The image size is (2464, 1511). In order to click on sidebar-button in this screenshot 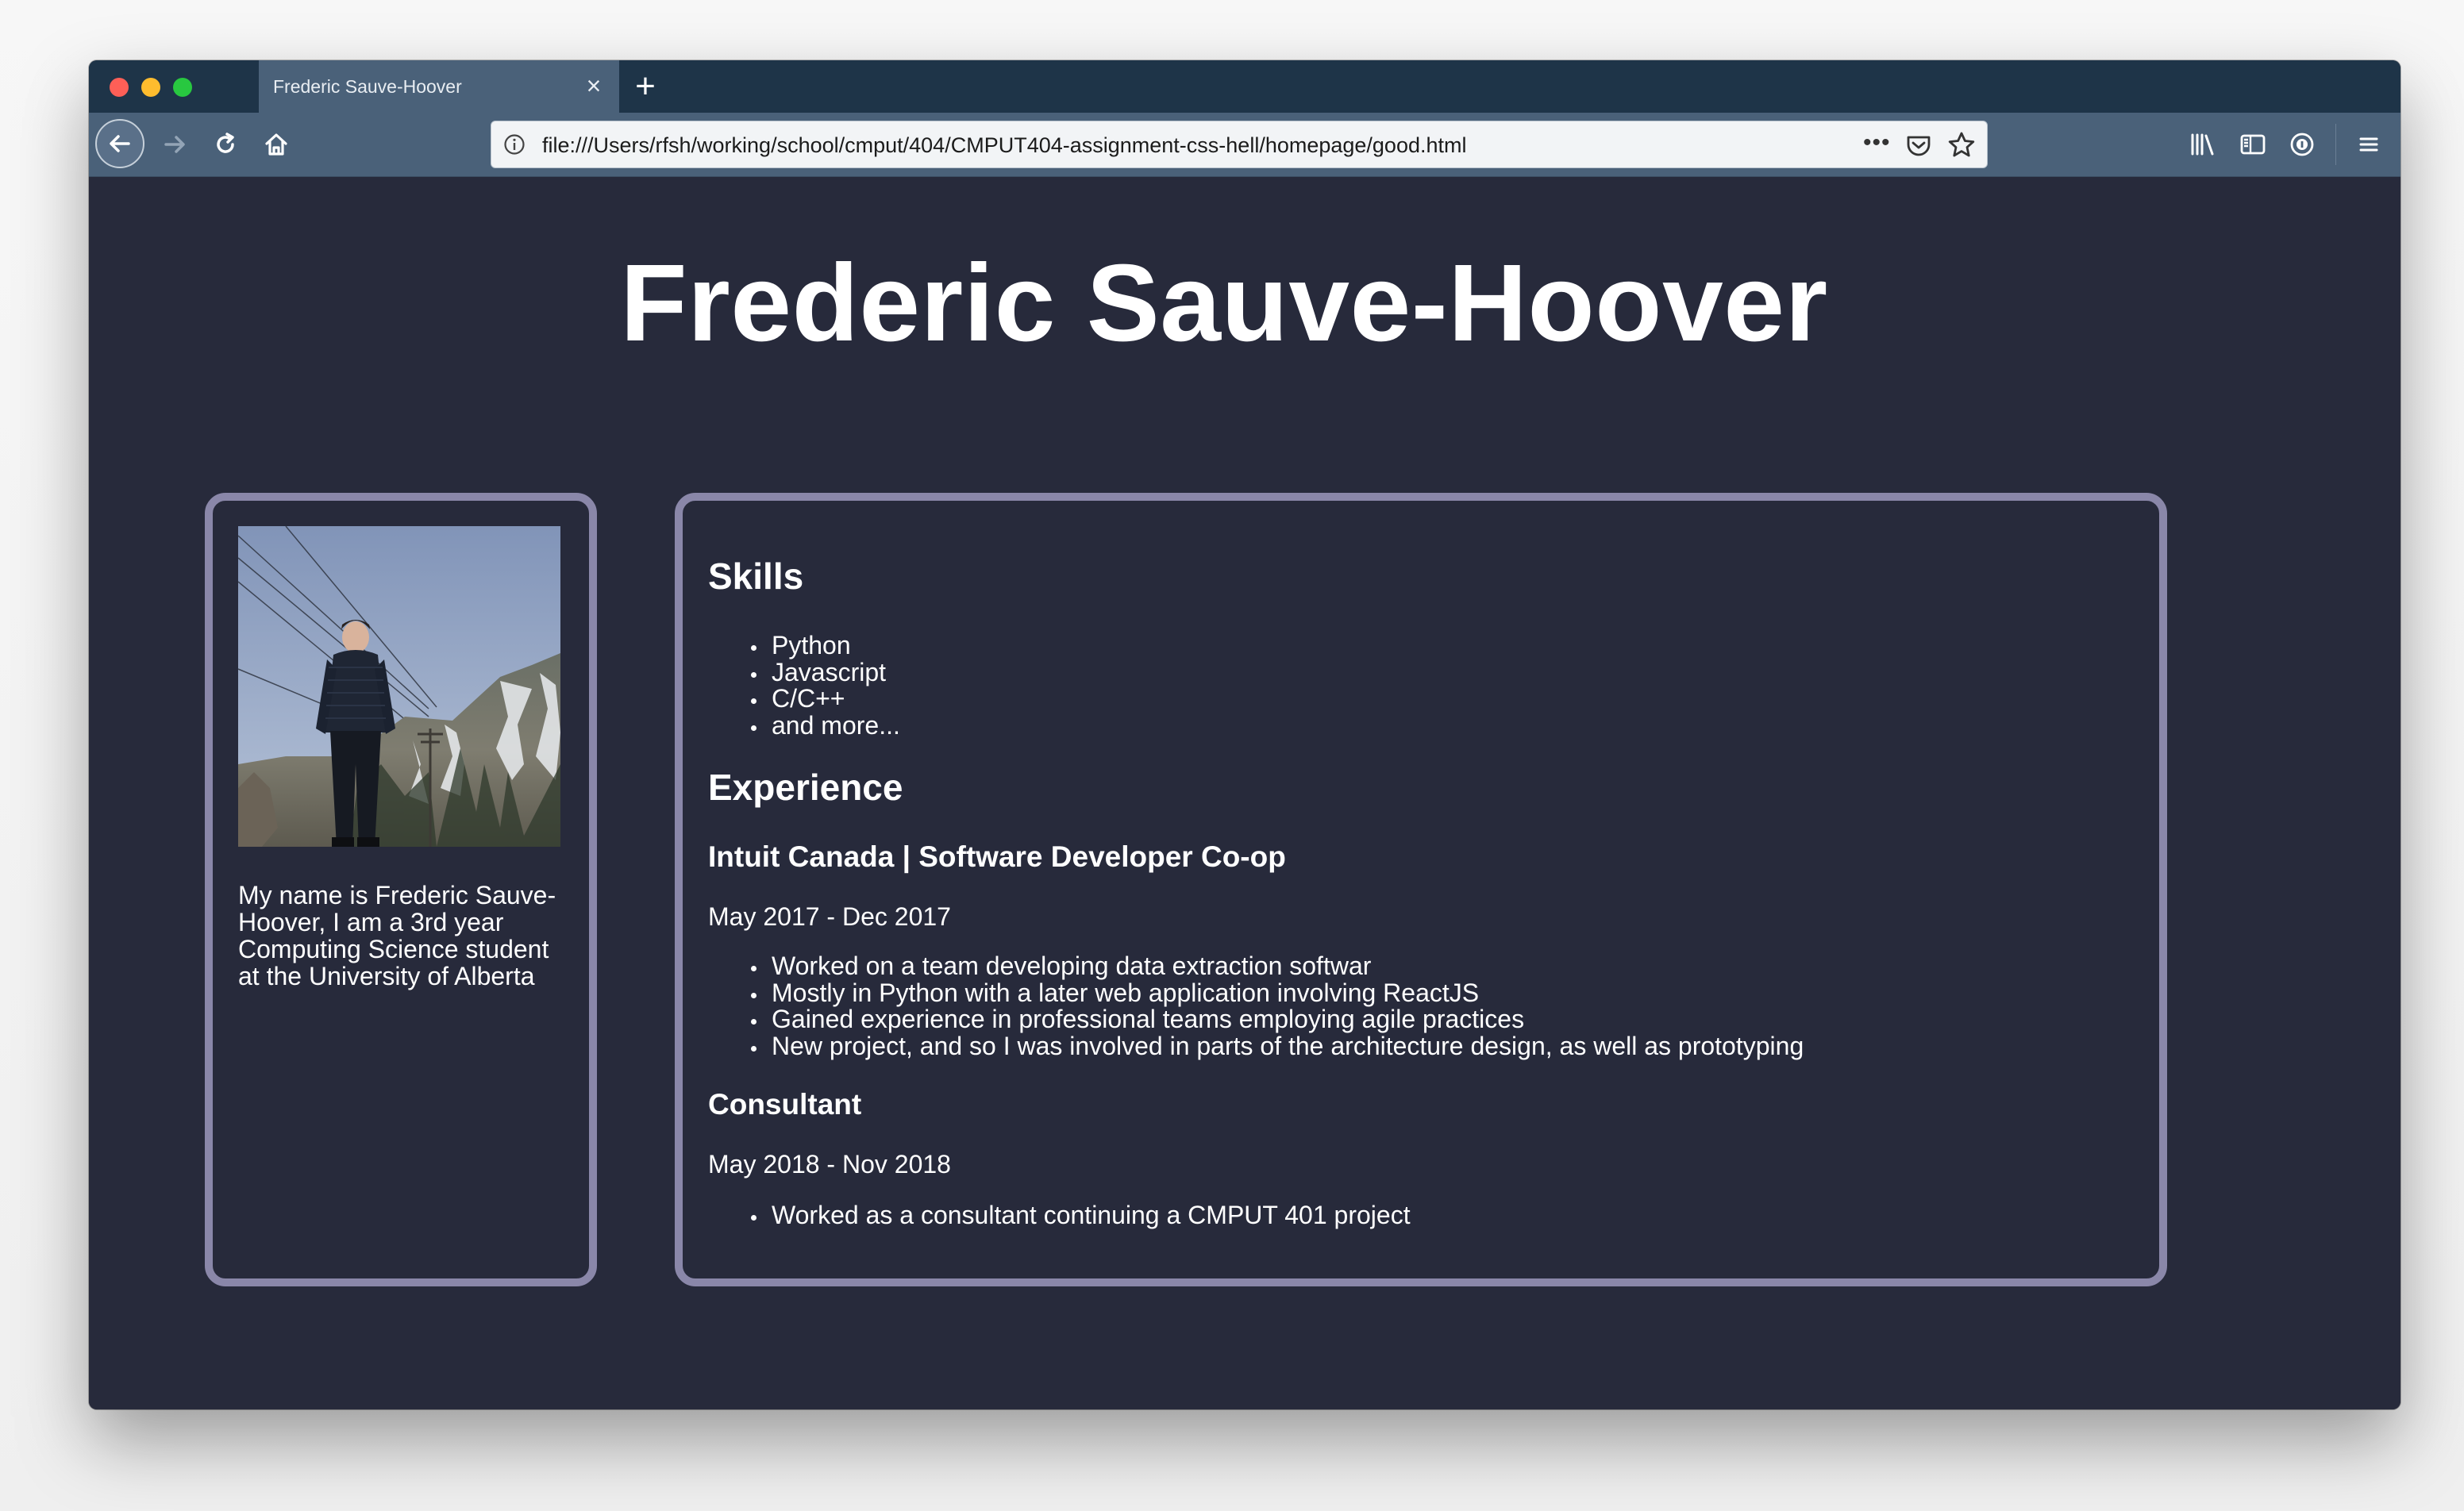, I will do `click(2253, 144)`.